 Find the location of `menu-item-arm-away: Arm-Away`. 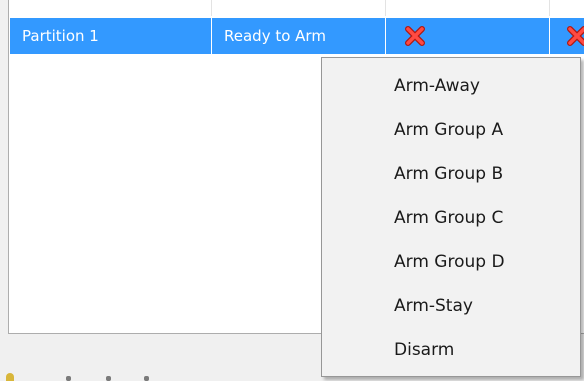

menu-item-arm-away: Arm-Away is located at coordinates (451, 86).